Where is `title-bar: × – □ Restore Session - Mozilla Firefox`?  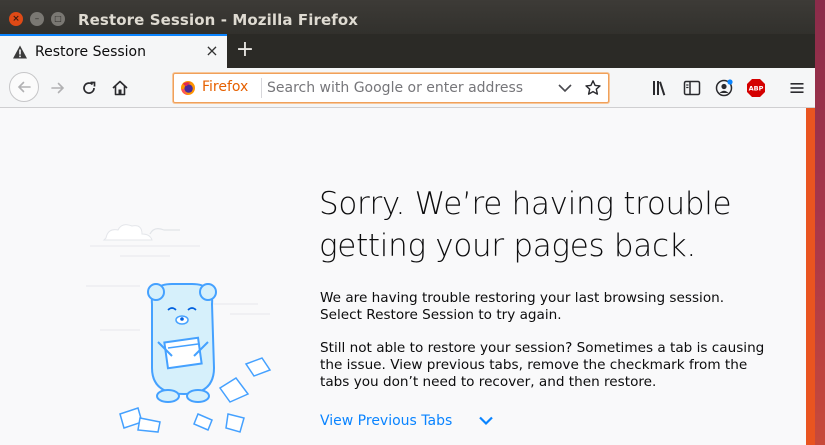
title-bar: × – □ Restore Session - Mozilla Firefox is located at coordinates (407, 19).